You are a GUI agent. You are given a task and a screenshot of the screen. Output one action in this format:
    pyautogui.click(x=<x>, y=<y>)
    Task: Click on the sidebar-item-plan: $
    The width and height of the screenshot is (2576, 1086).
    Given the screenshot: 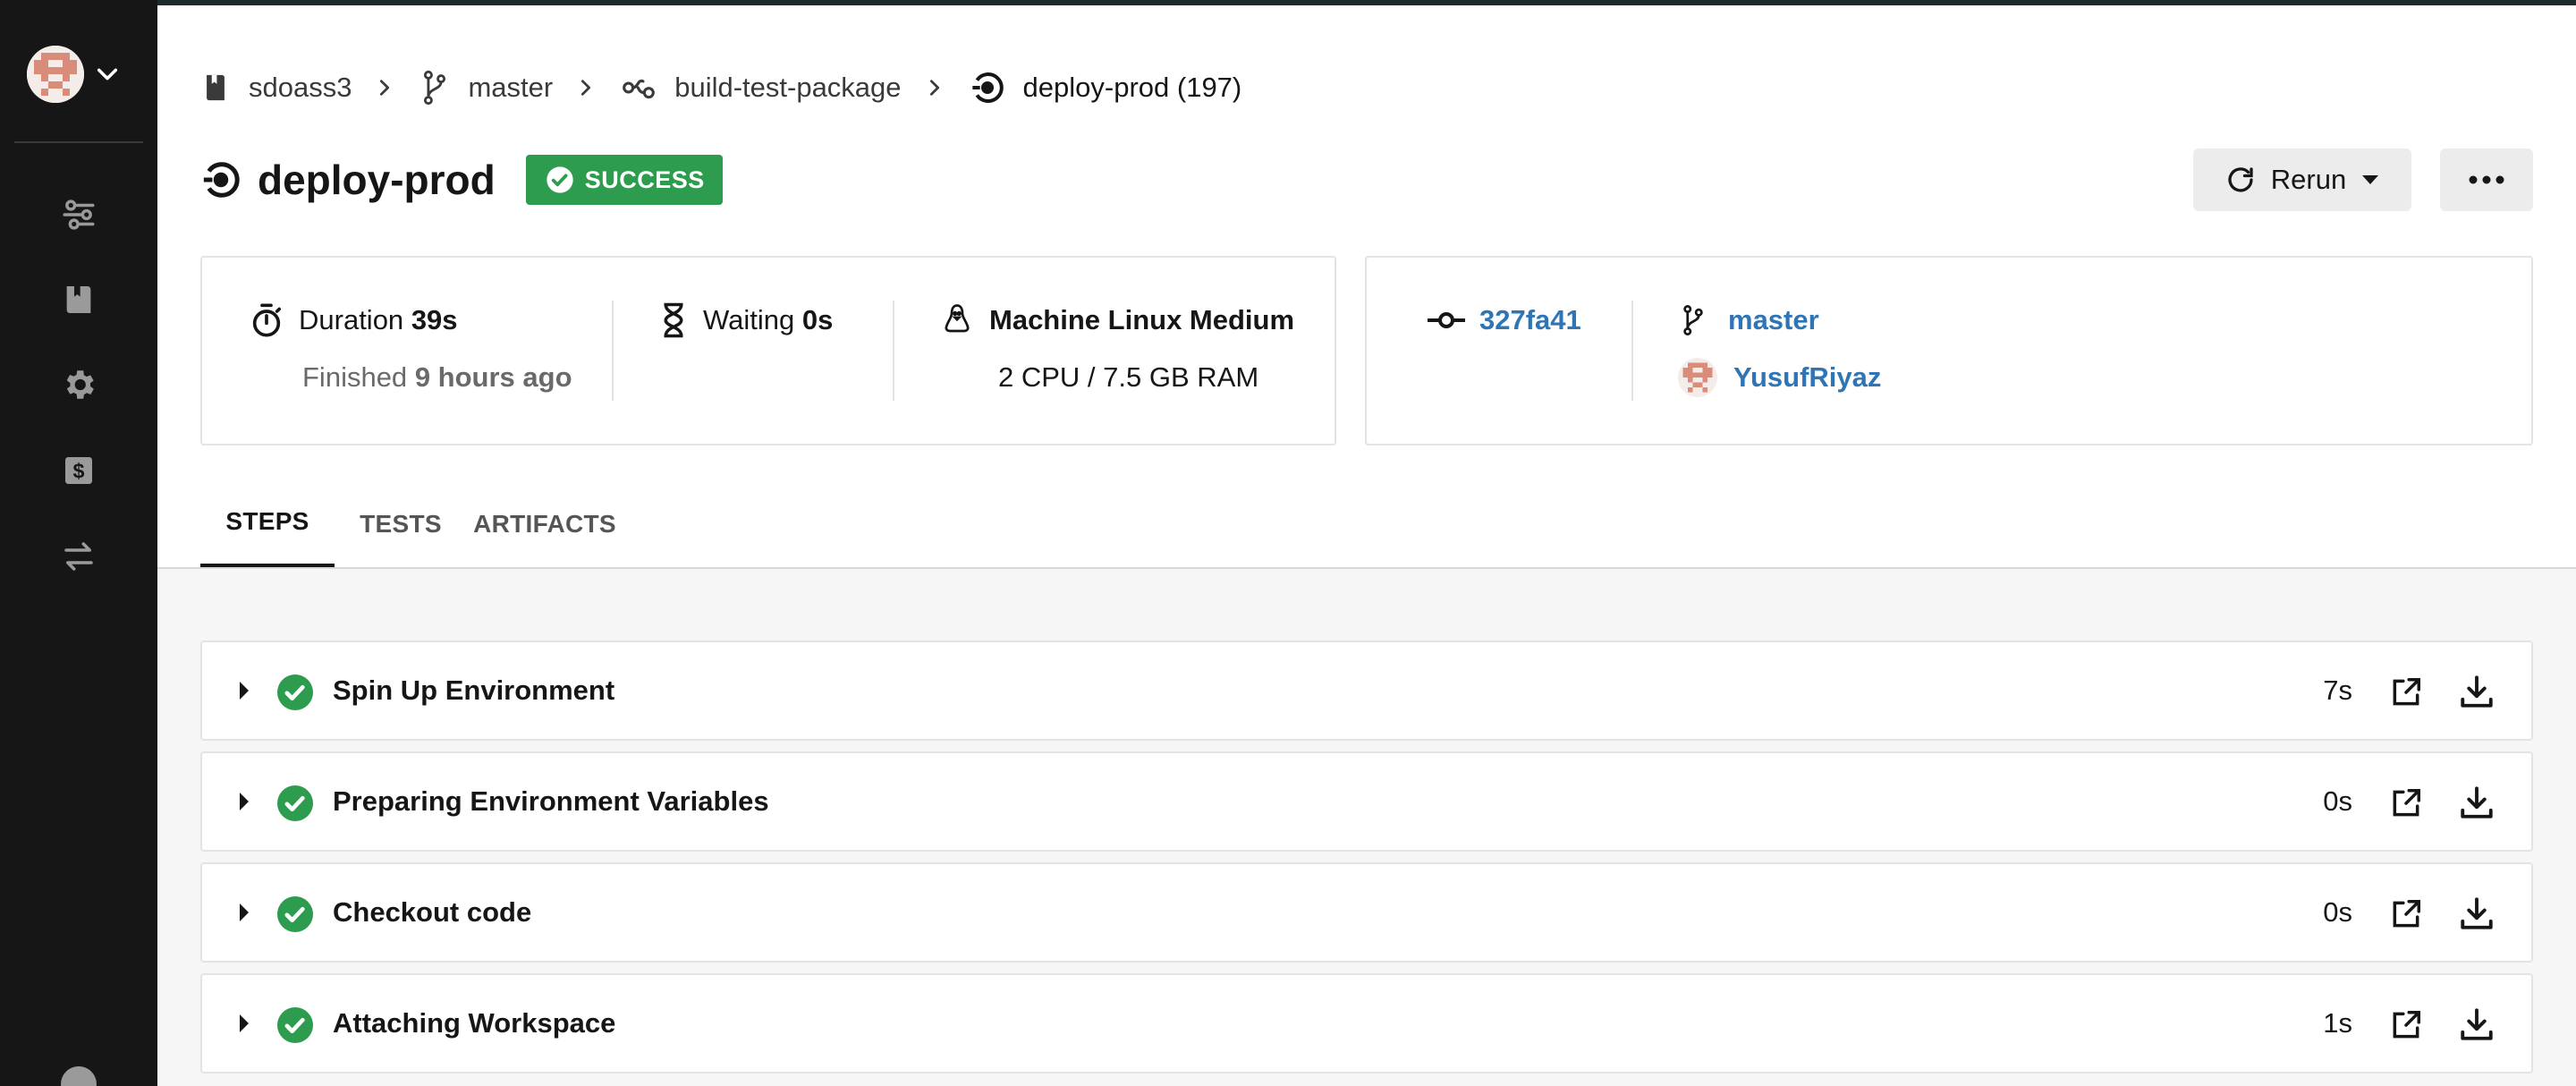 What is the action you would take?
    pyautogui.click(x=78, y=470)
    